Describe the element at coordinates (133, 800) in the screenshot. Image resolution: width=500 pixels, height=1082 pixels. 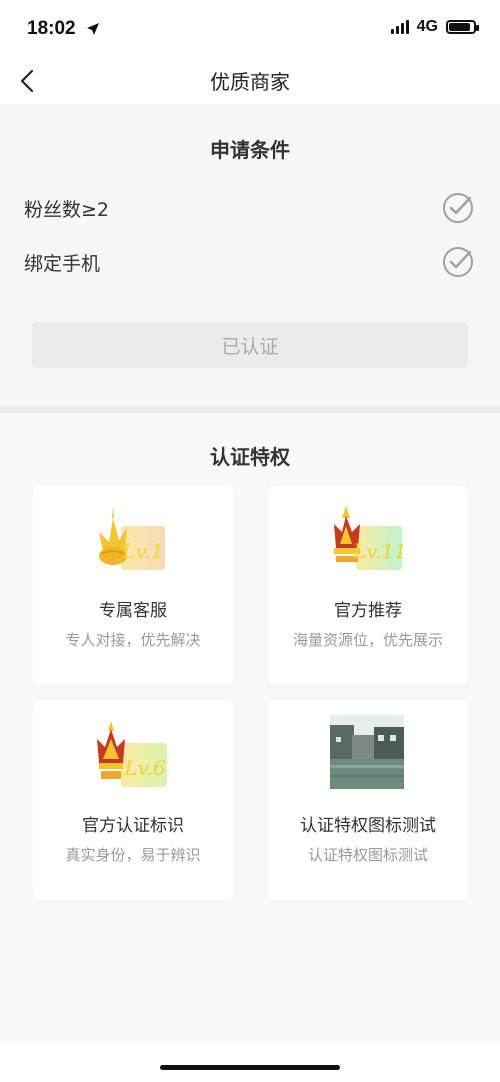
I see `privilege-card-badge: Lv.6 官方认证标识 真实身份，易于辨识` at that location.